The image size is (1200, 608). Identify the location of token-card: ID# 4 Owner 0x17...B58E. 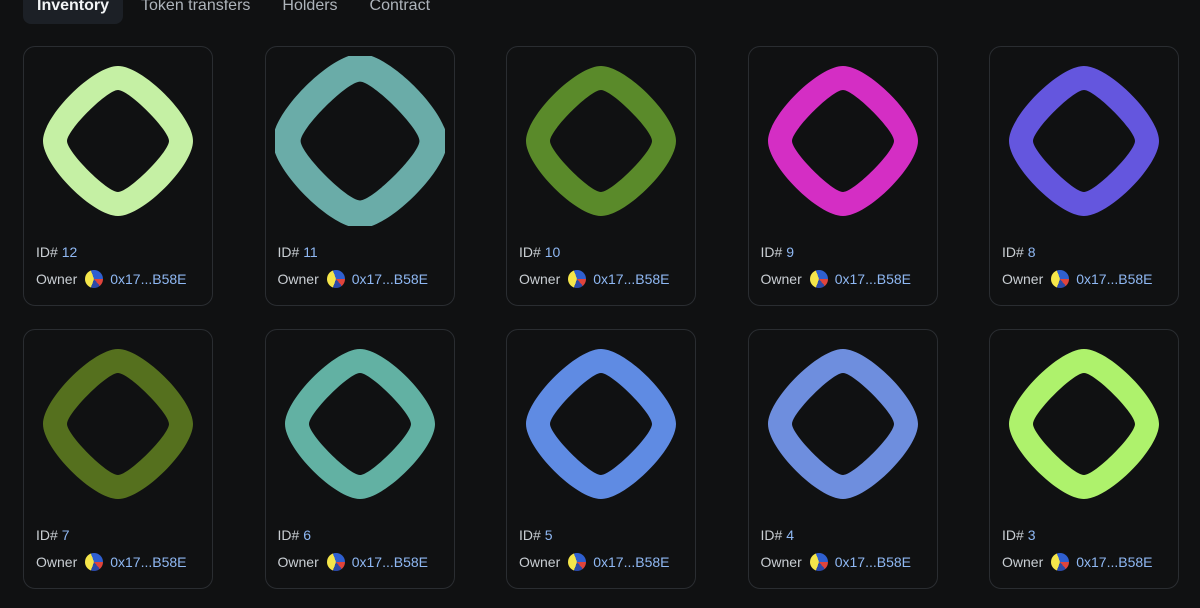
(842, 459).